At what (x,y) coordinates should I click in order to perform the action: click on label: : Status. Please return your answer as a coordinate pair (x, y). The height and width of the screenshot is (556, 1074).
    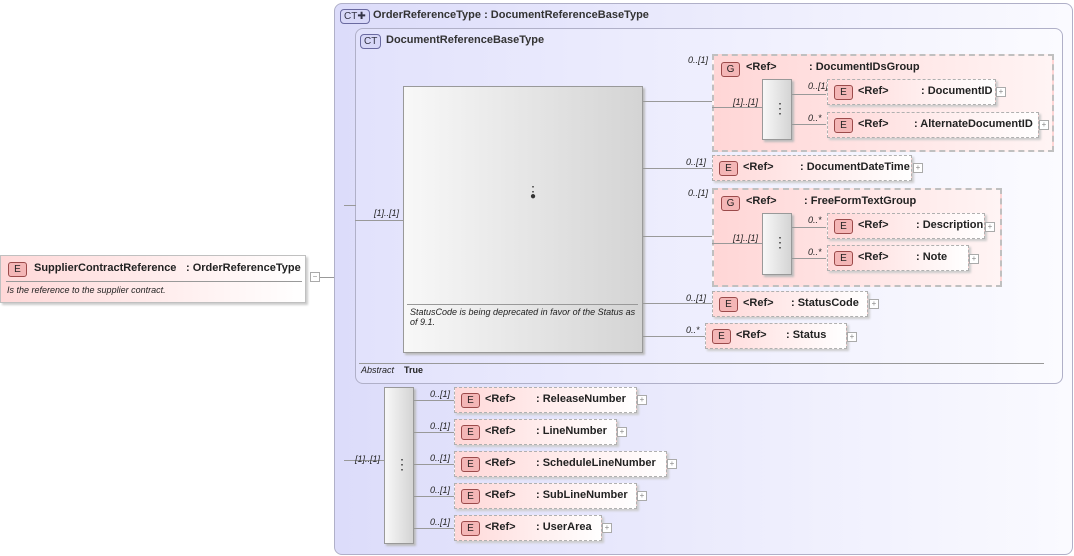
    Looking at the image, I should click on (806, 335).